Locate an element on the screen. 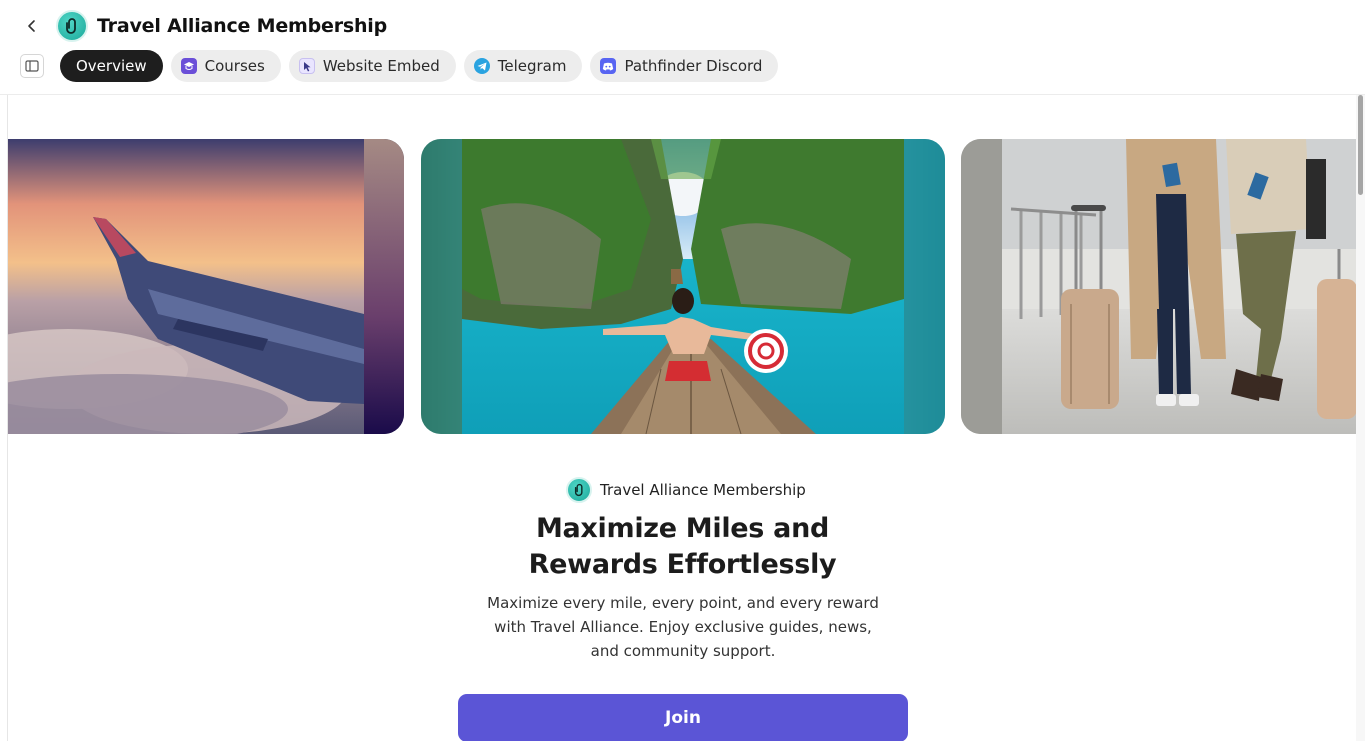 The height and width of the screenshot is (741, 1365). tab-courses: Courses is located at coordinates (225, 66).